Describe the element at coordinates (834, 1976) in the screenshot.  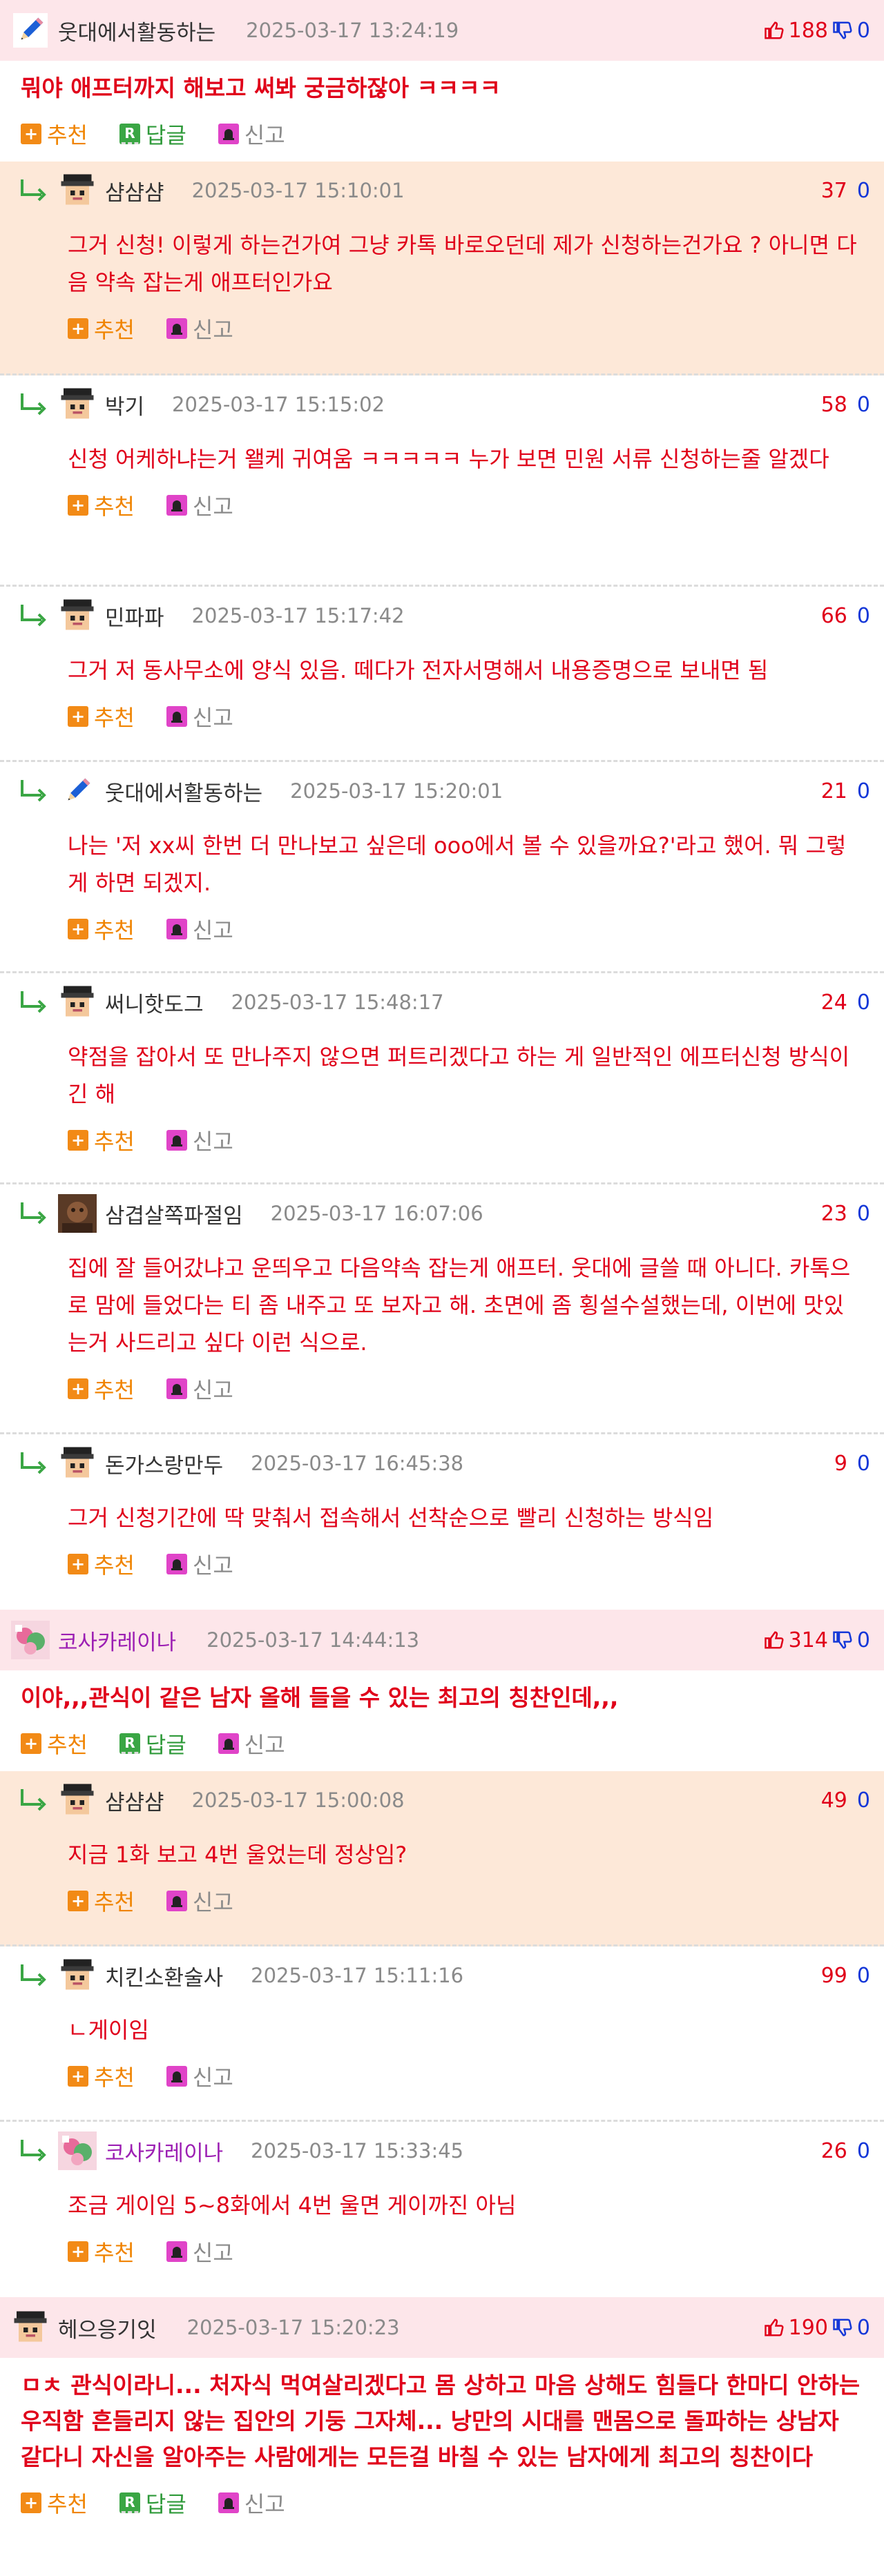
I see `upvote-count: 99` at that location.